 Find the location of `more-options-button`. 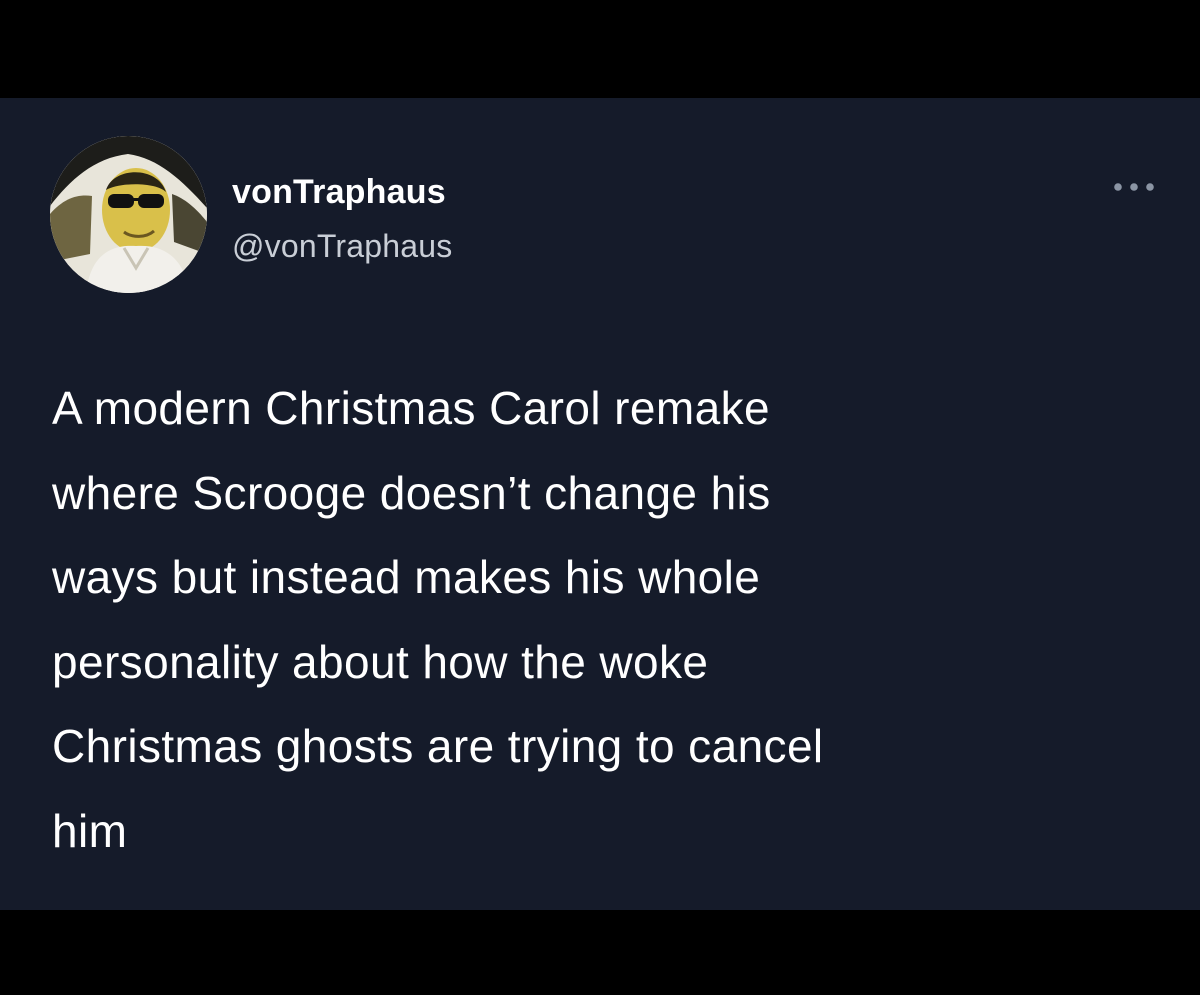

more-options-button is located at coordinates (1134, 187).